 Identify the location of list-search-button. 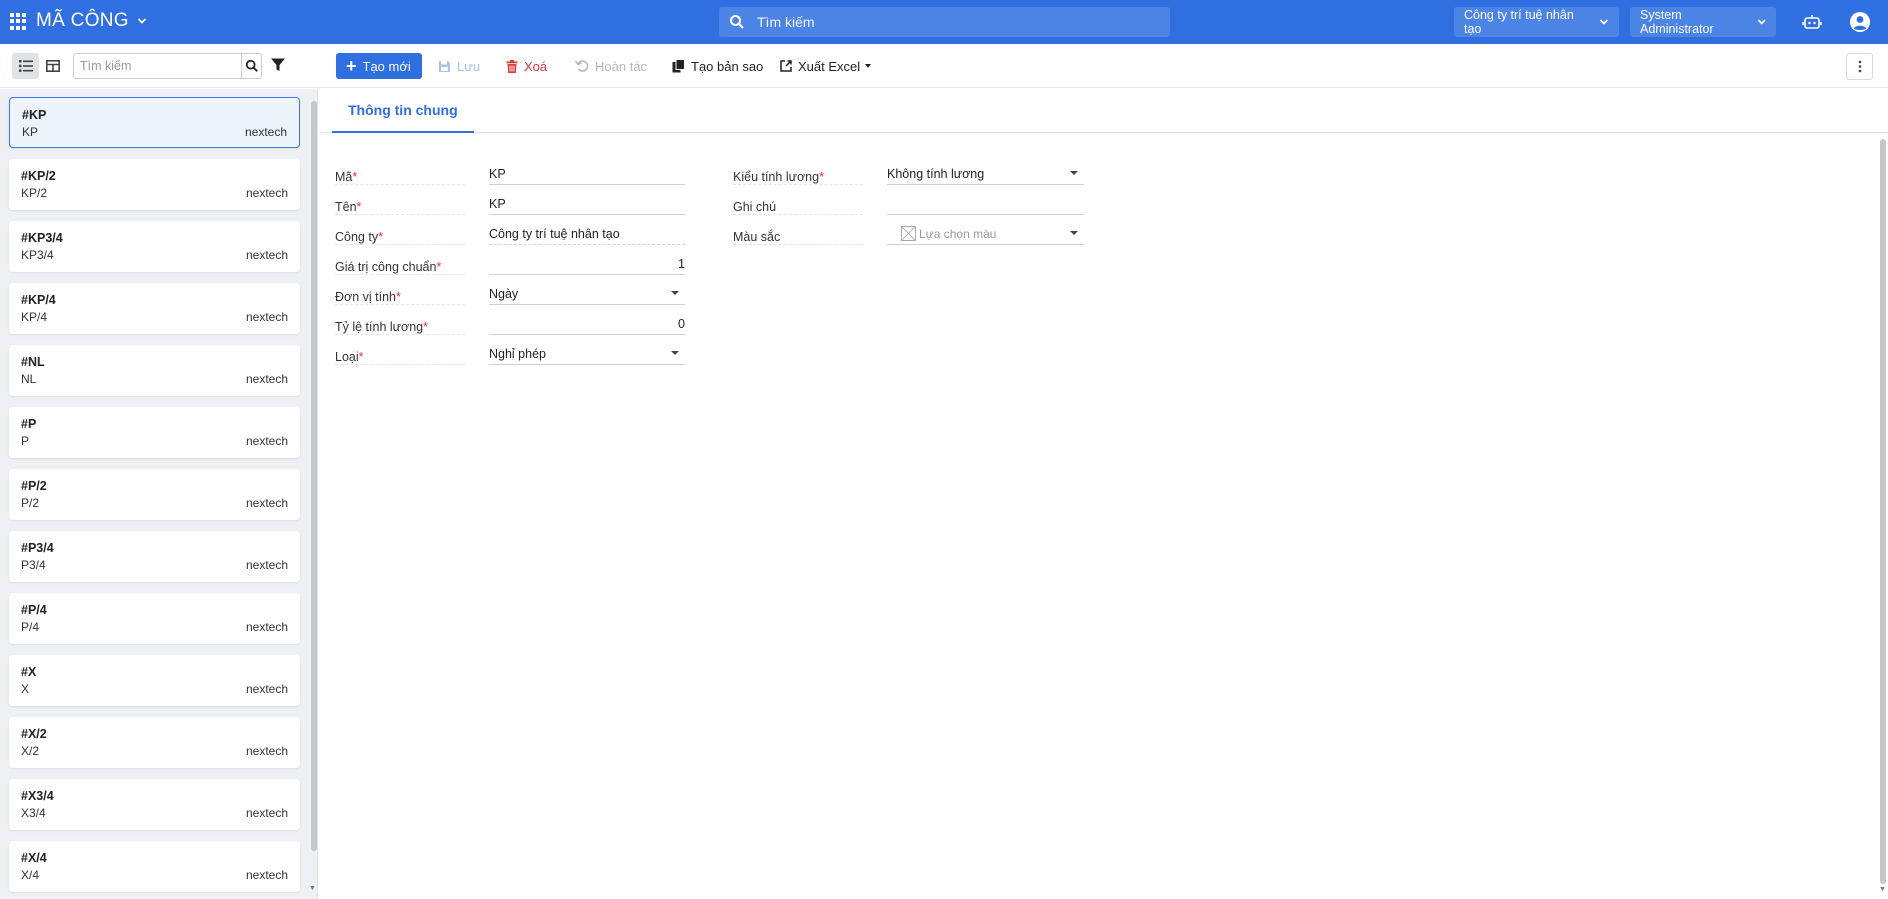
(251, 66).